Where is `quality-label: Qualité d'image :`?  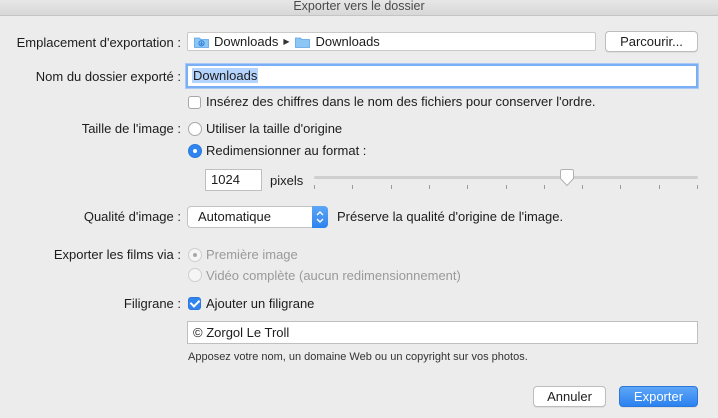
quality-label: Qualité d'image : is located at coordinates (132, 216).